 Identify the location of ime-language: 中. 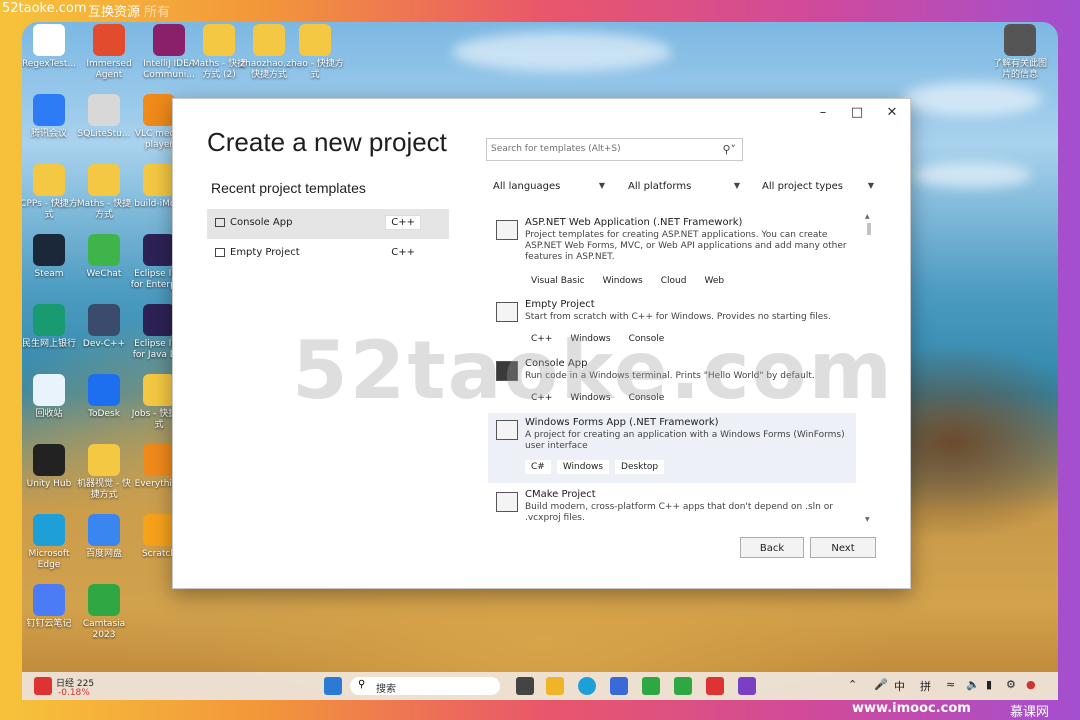
(899, 686).